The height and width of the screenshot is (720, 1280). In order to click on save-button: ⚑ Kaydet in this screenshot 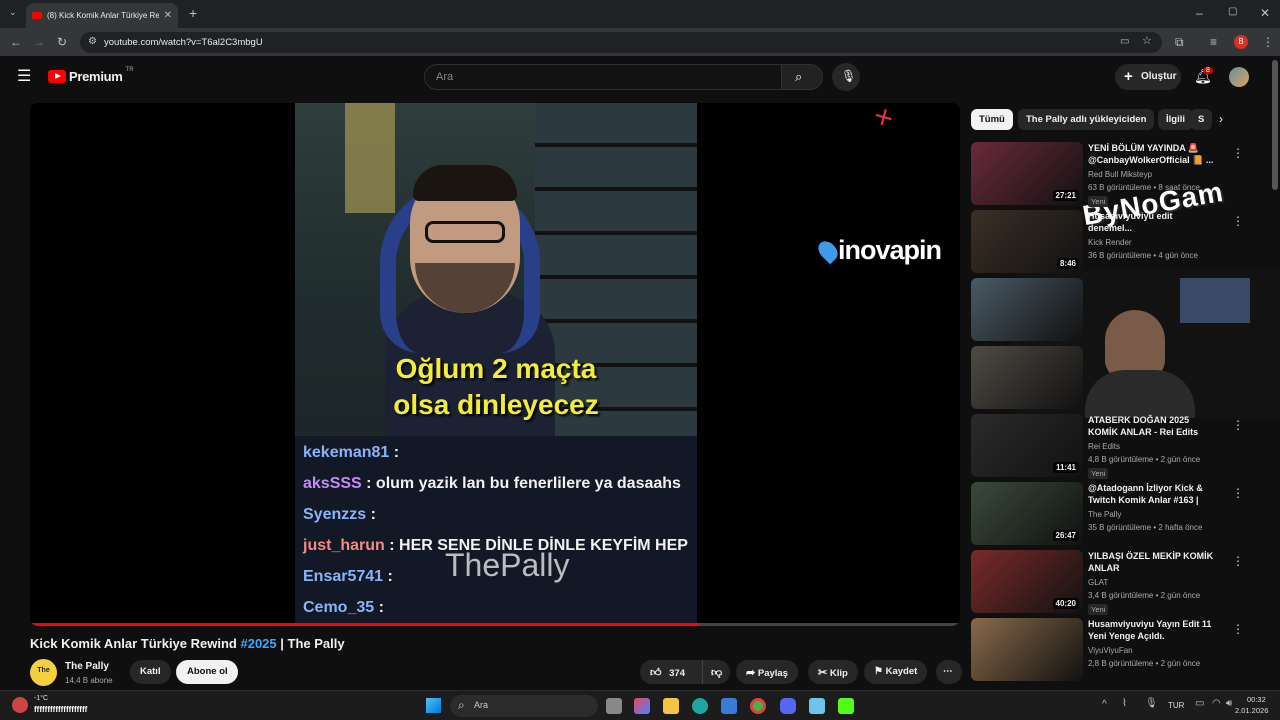, I will do `click(896, 672)`.